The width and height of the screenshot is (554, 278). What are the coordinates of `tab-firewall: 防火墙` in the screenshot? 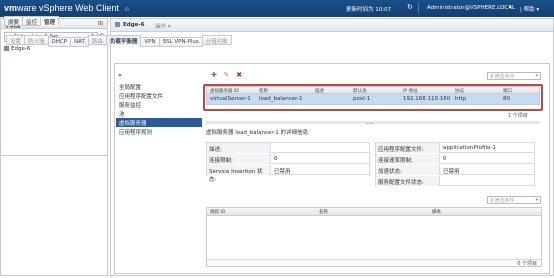 It's located at (36, 40).